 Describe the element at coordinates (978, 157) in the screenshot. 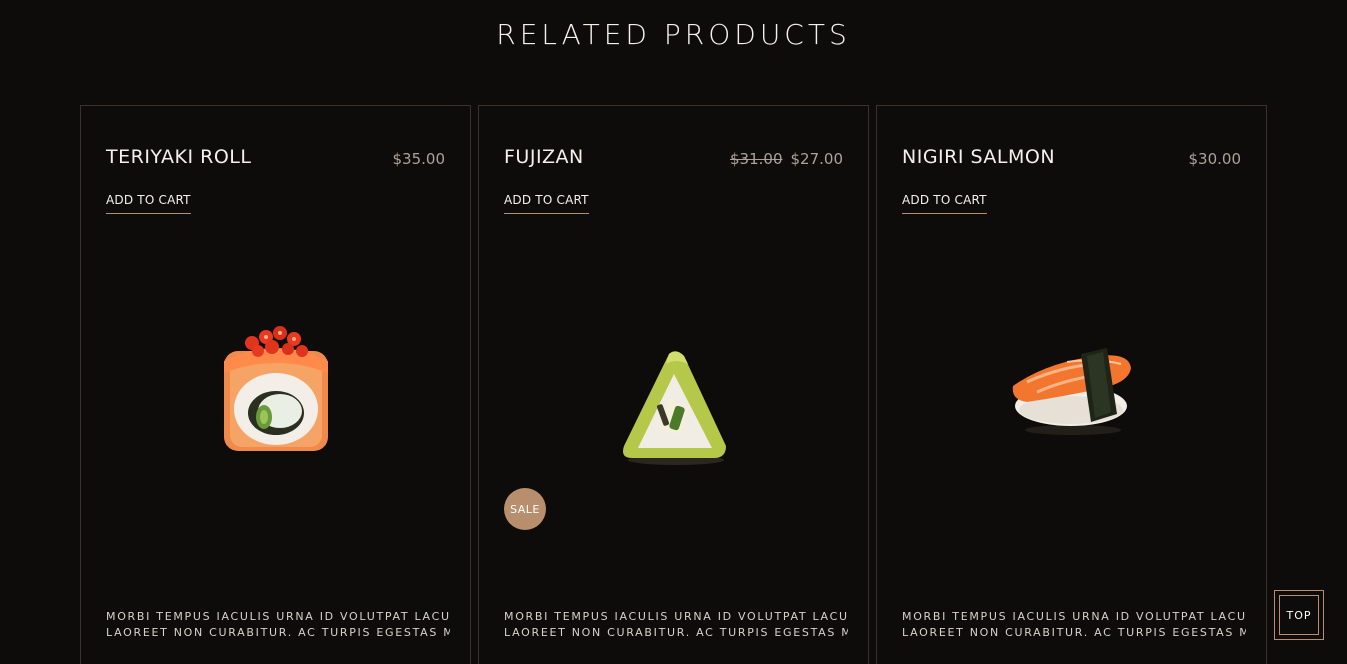

I see `product-title: NIGIRI SALMON` at that location.